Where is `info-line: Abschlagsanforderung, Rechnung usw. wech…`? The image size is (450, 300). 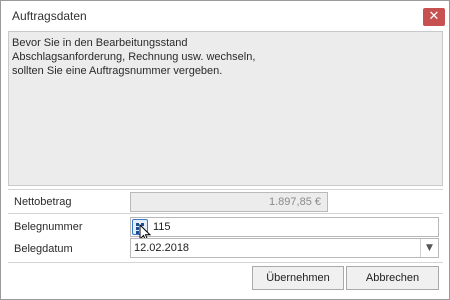 info-line: Abschlagsanforderung, Rechnung usw. wech… is located at coordinates (134, 57).